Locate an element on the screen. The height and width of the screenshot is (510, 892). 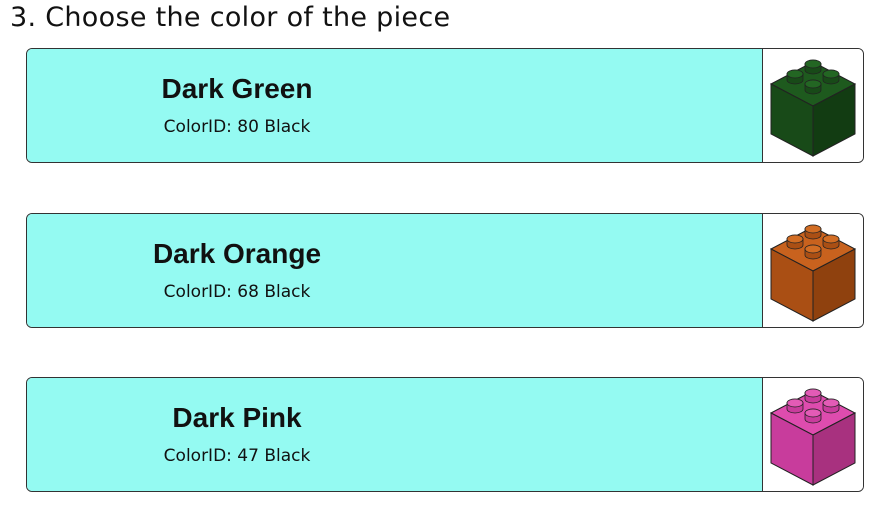
color-name: Dark Pink is located at coordinates (237, 417).